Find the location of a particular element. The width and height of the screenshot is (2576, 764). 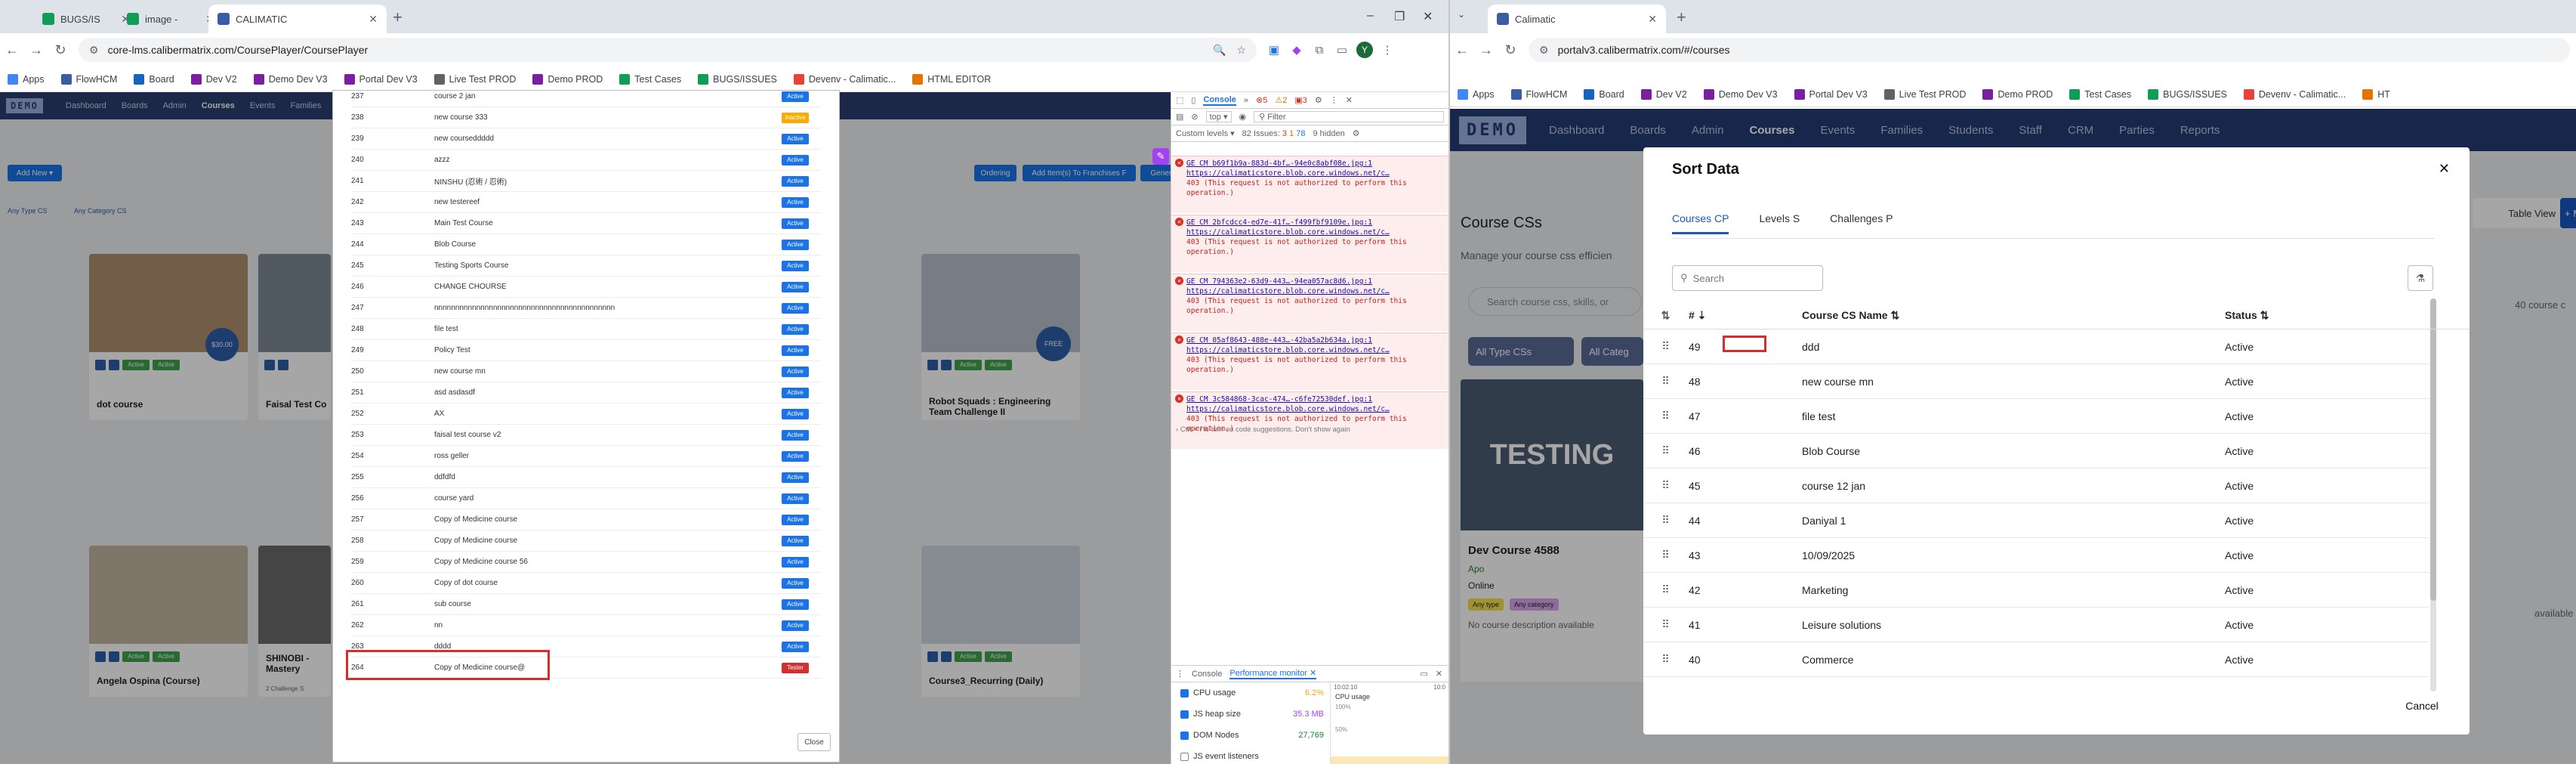

perf-metric: CPU usage 6.2% is located at coordinates (1250, 693).